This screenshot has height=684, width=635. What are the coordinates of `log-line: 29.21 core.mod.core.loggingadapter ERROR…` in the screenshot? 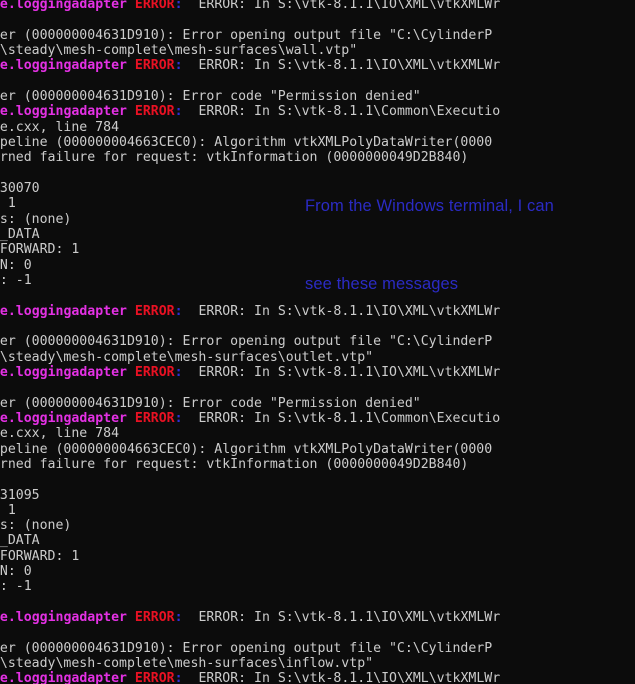 It's located at (317, 418).